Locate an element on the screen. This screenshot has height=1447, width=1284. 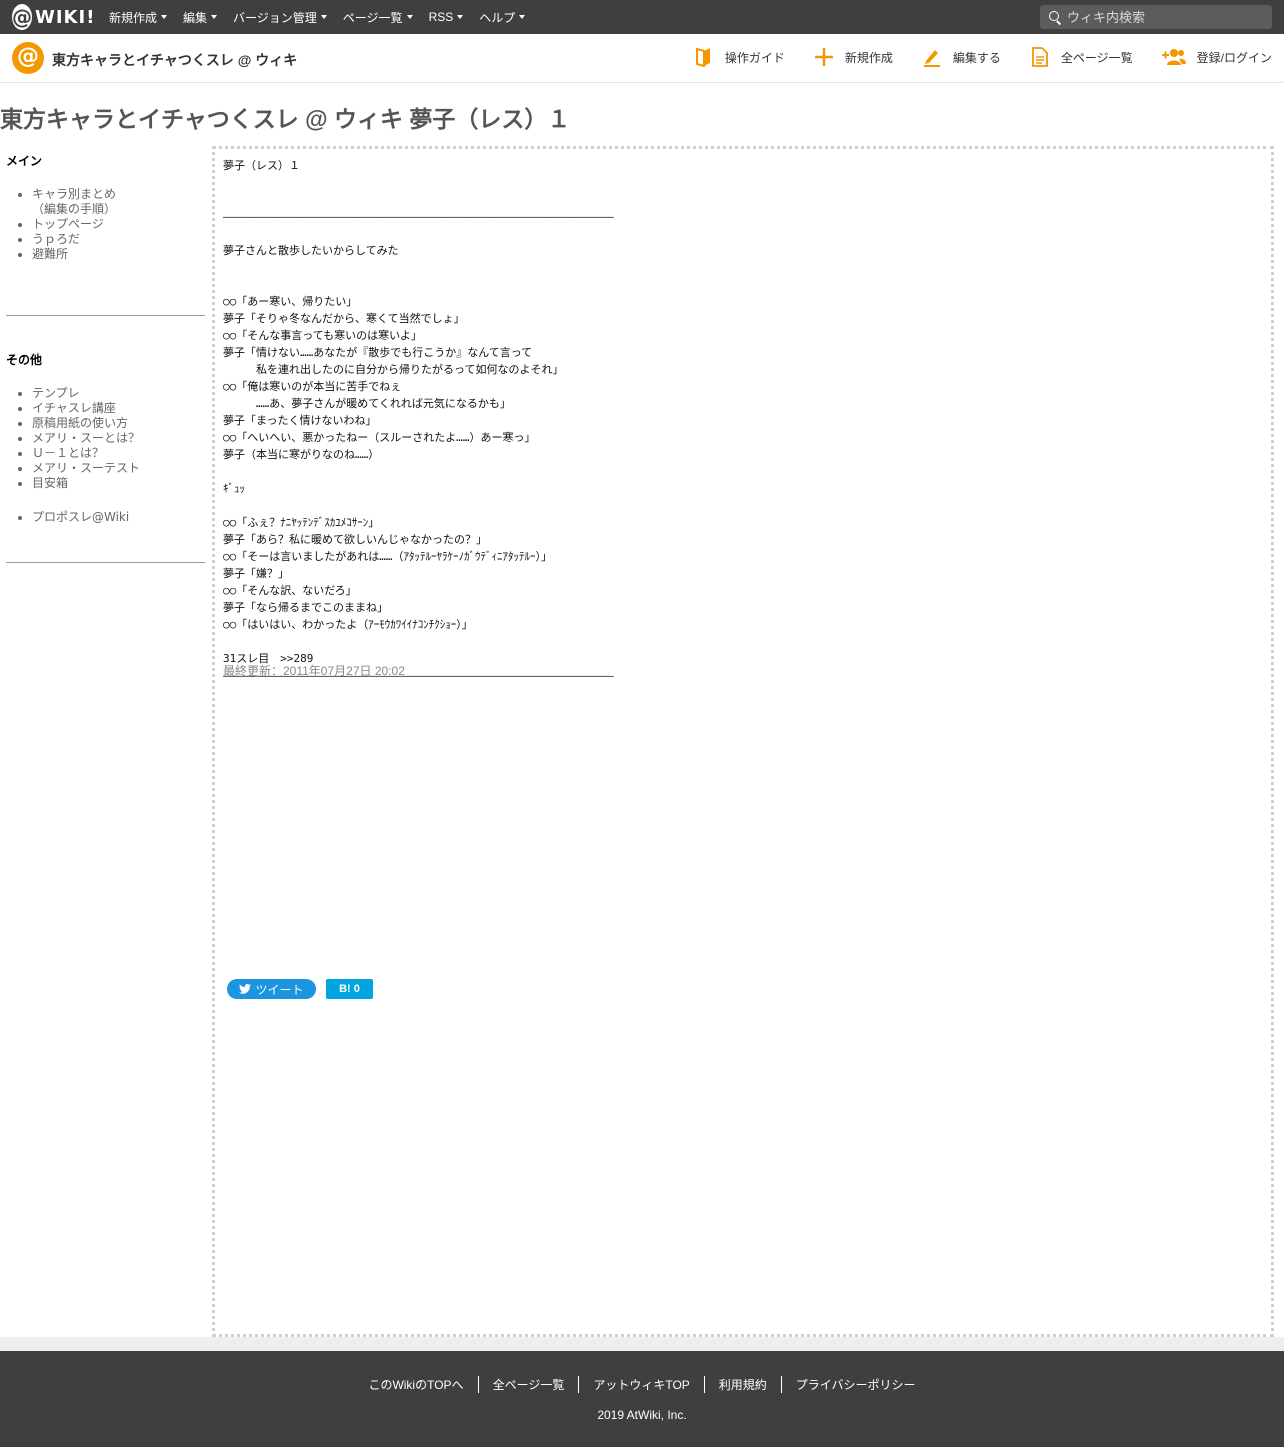
sidebar-head-other: その他 is located at coordinates (24, 360).